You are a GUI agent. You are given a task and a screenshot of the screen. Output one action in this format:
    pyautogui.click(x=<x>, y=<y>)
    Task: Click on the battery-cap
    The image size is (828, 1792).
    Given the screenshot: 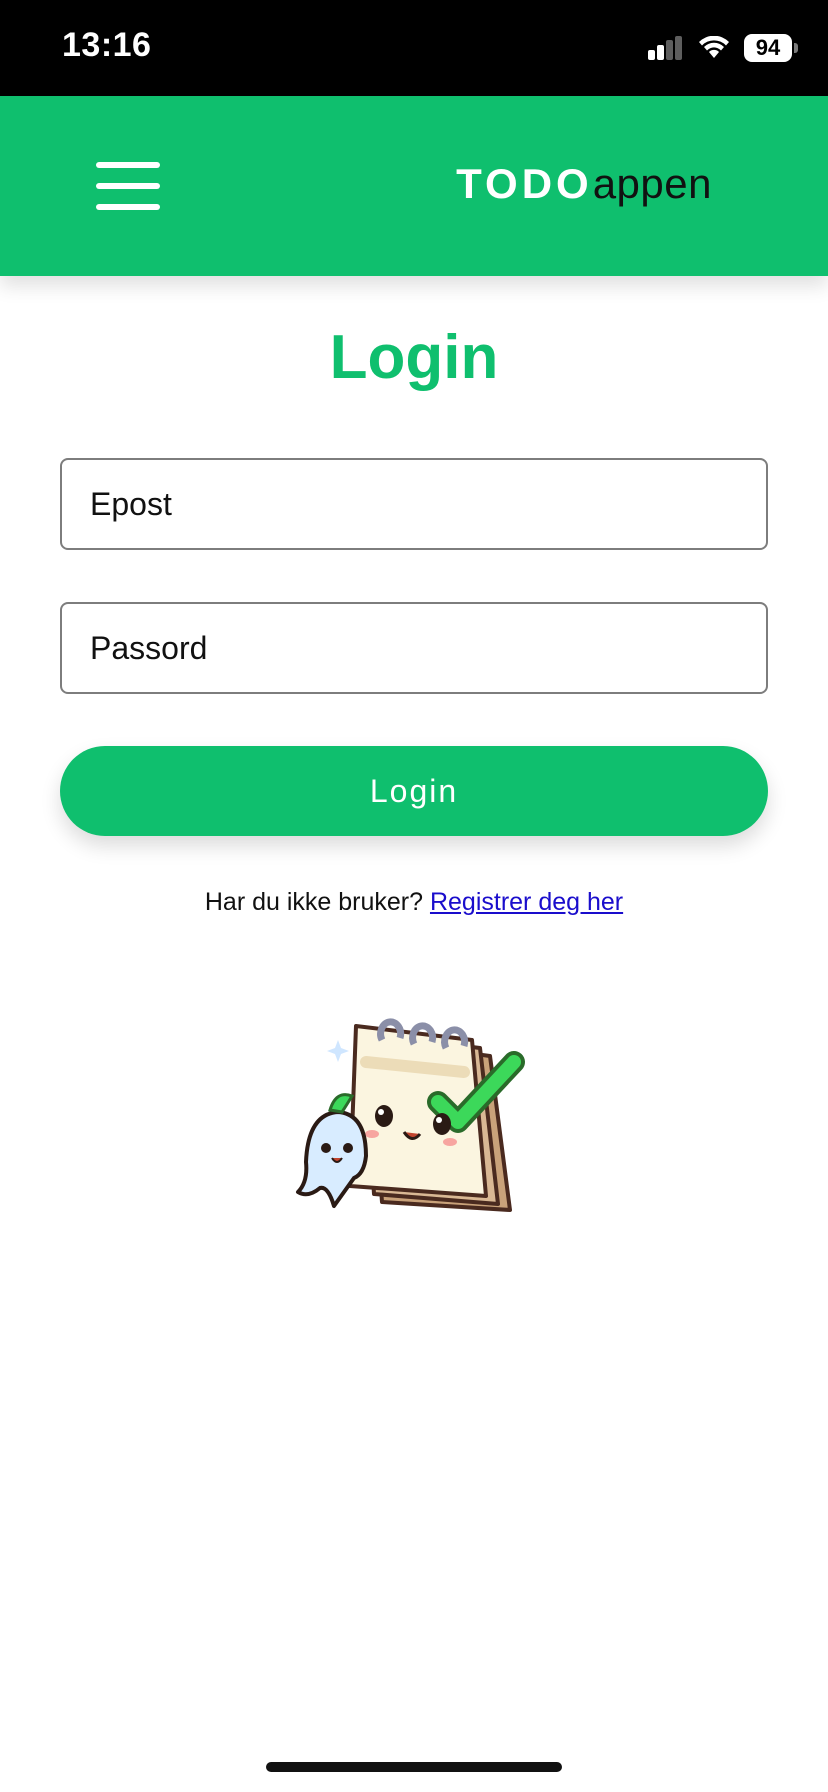 What is the action you would take?
    pyautogui.click(x=796, y=48)
    